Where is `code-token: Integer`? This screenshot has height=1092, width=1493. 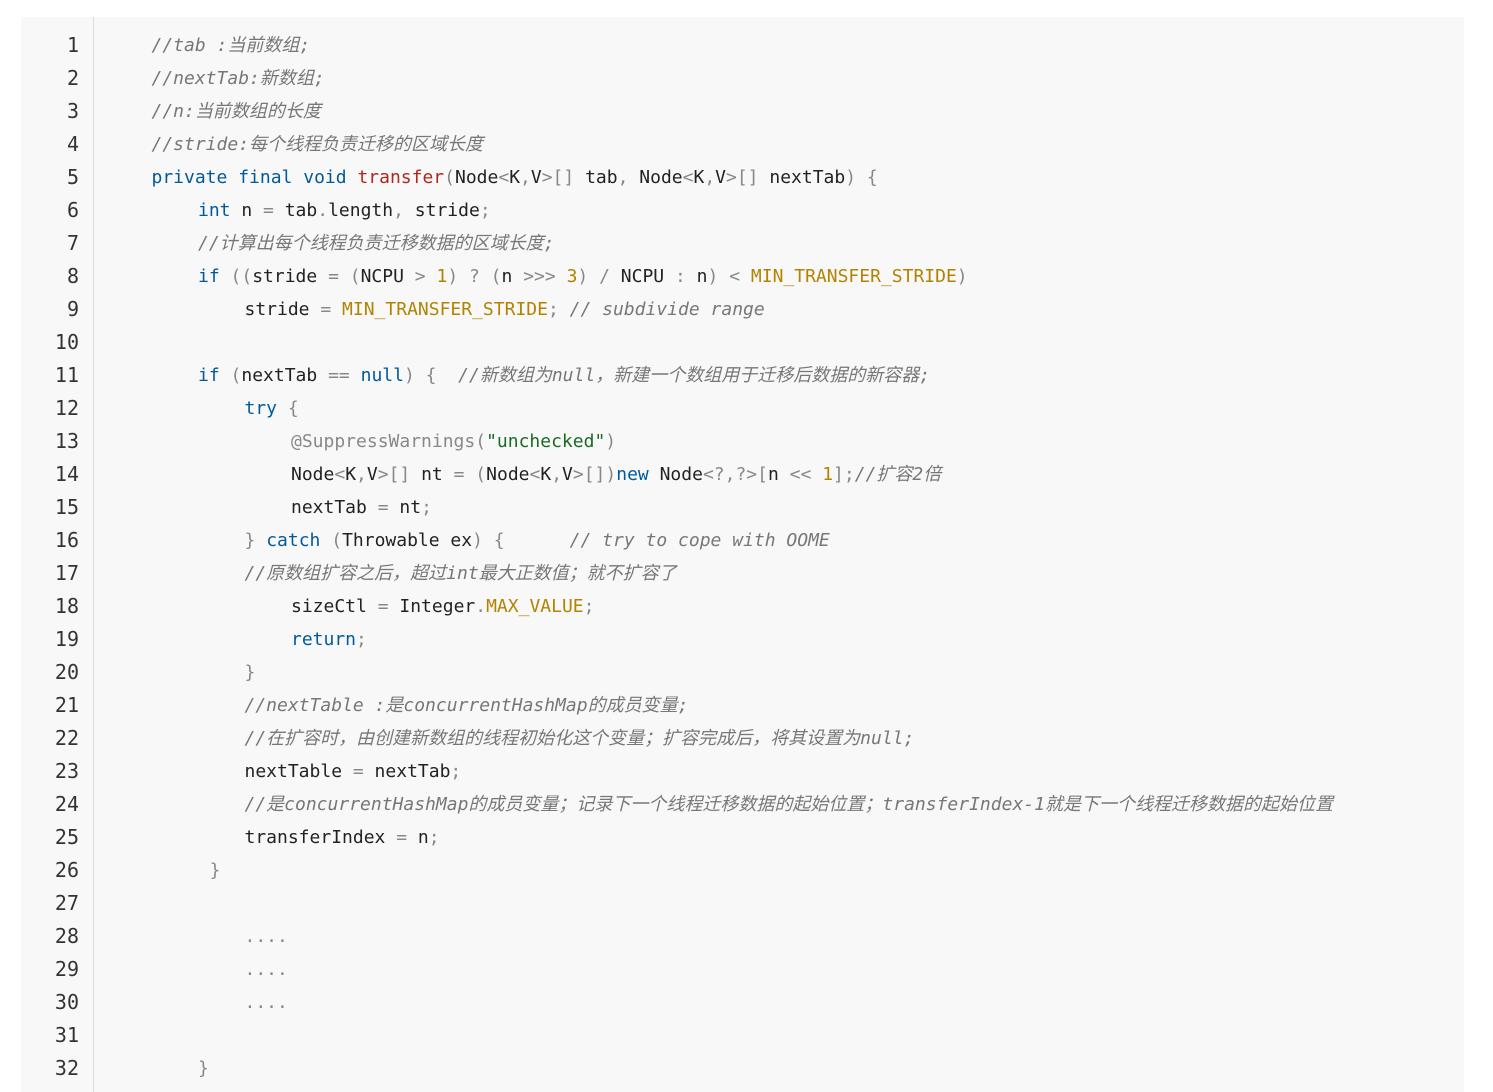
code-token: Integer is located at coordinates (432, 606).